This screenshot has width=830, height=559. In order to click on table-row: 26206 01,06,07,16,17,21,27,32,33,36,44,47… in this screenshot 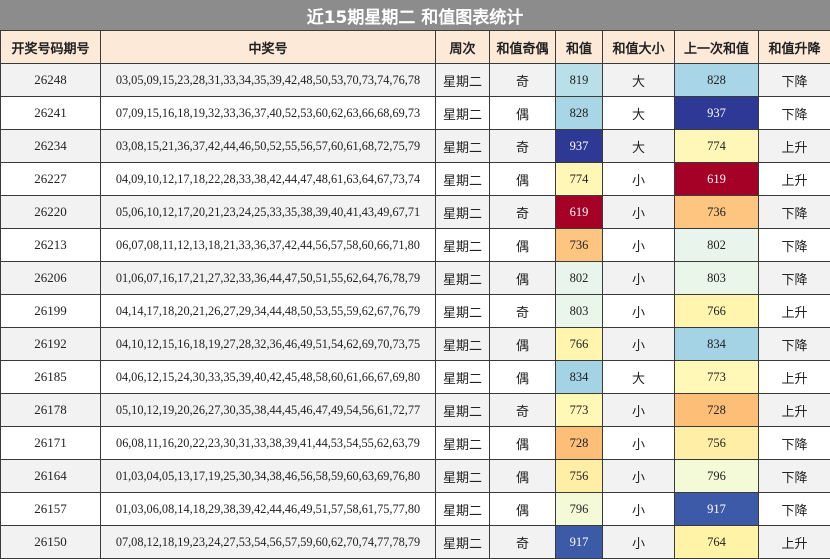, I will do `click(415, 278)`.